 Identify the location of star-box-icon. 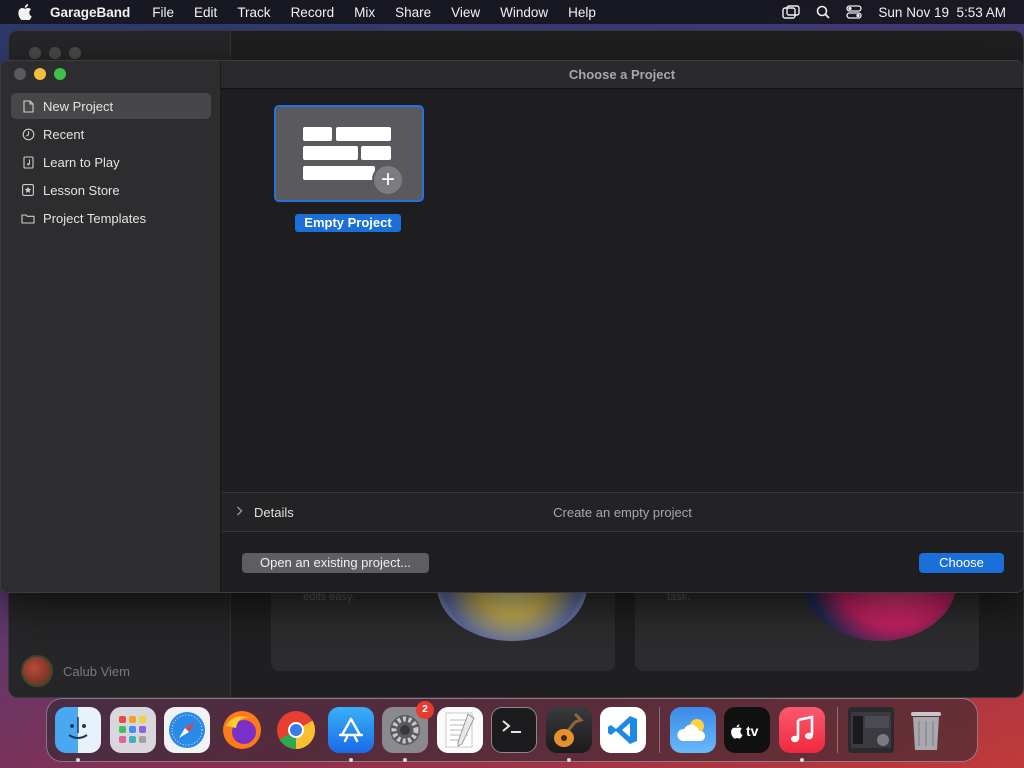
(28, 190).